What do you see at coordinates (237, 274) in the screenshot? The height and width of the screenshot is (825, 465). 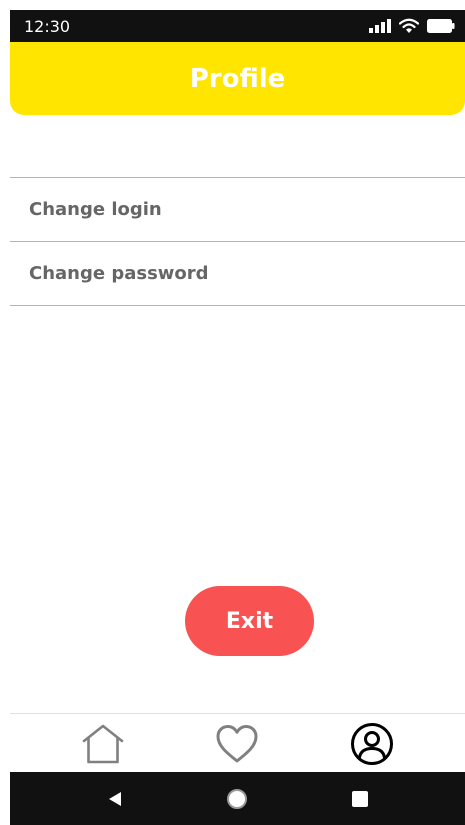 I see `change-password-item: Change password` at bounding box center [237, 274].